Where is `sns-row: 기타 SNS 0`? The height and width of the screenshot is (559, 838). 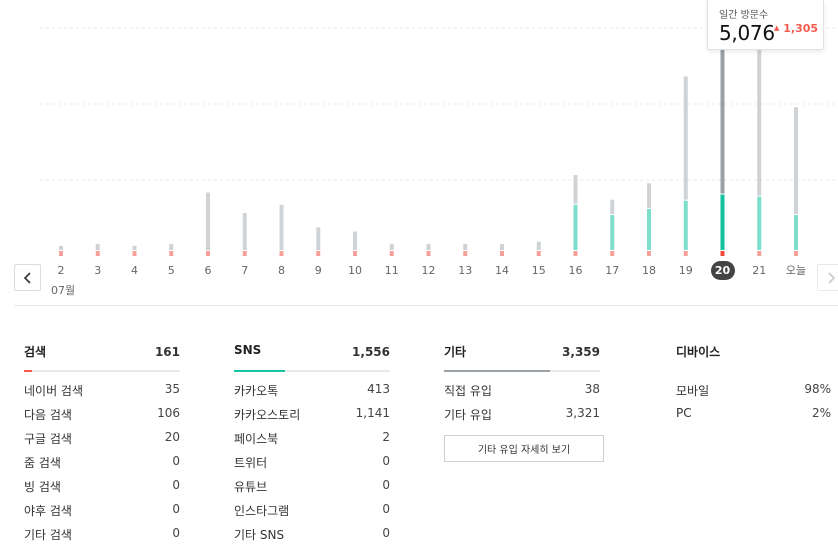
sns-row: 기타 SNS 0 is located at coordinates (312, 538).